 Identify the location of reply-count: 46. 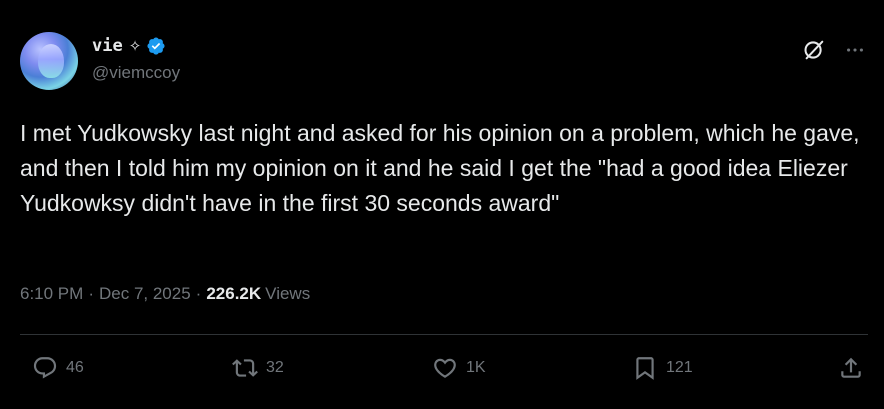
(75, 367).